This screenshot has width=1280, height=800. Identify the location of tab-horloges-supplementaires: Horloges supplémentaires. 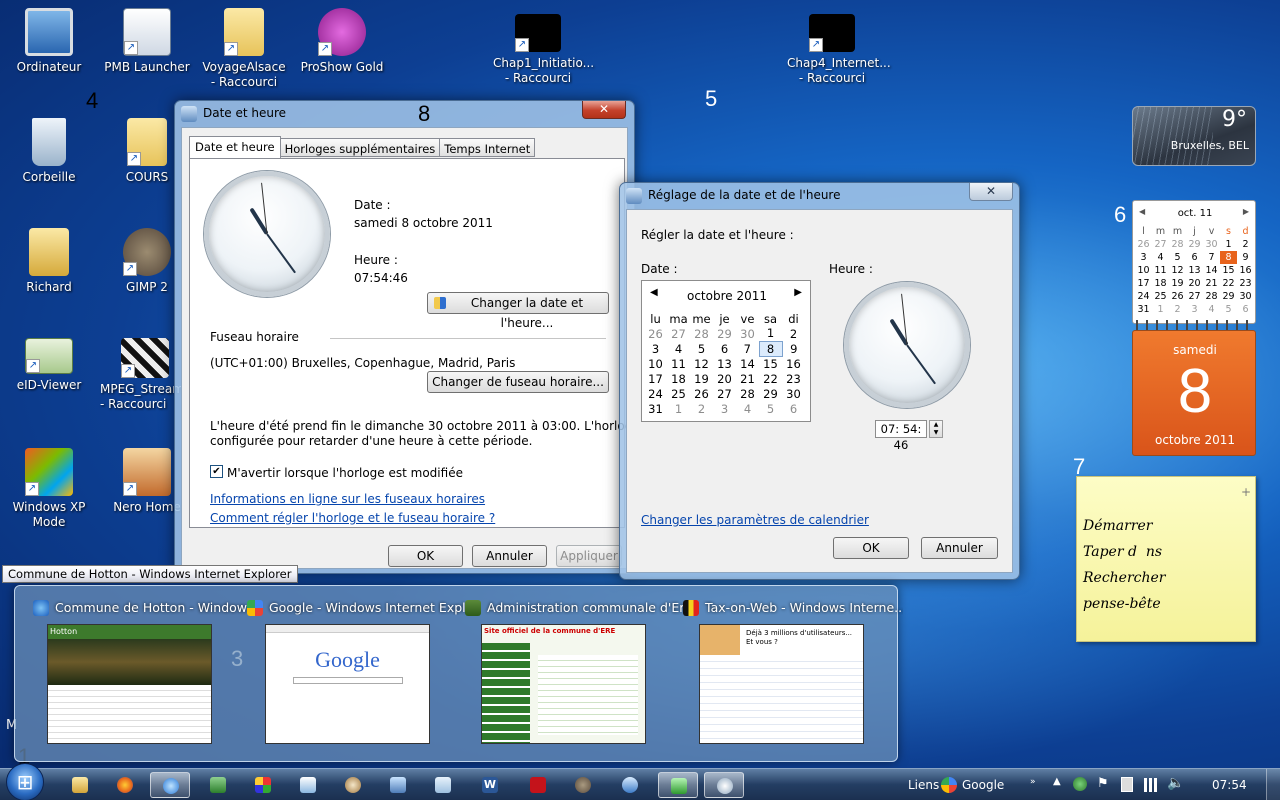
(360, 147).